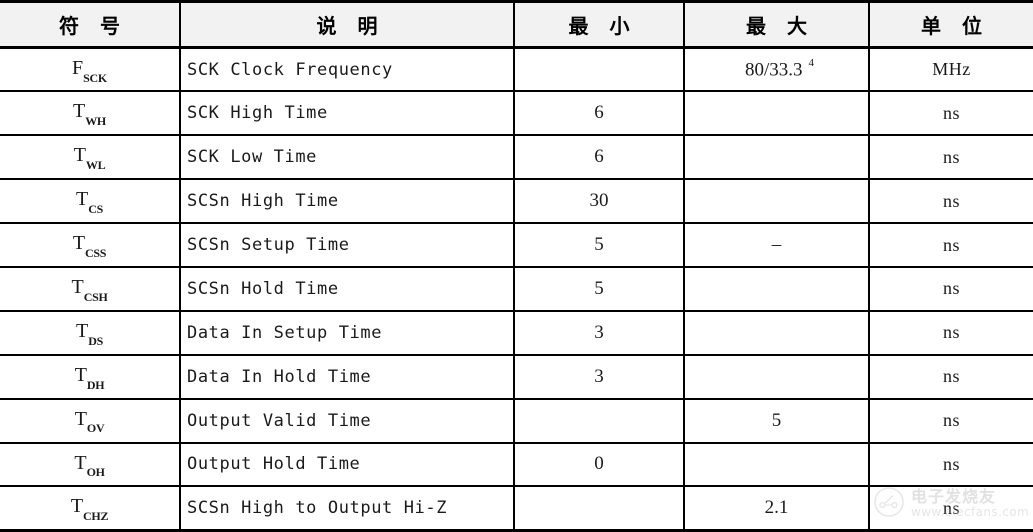  I want to click on cell-symbol: TOV, so click(90, 420).